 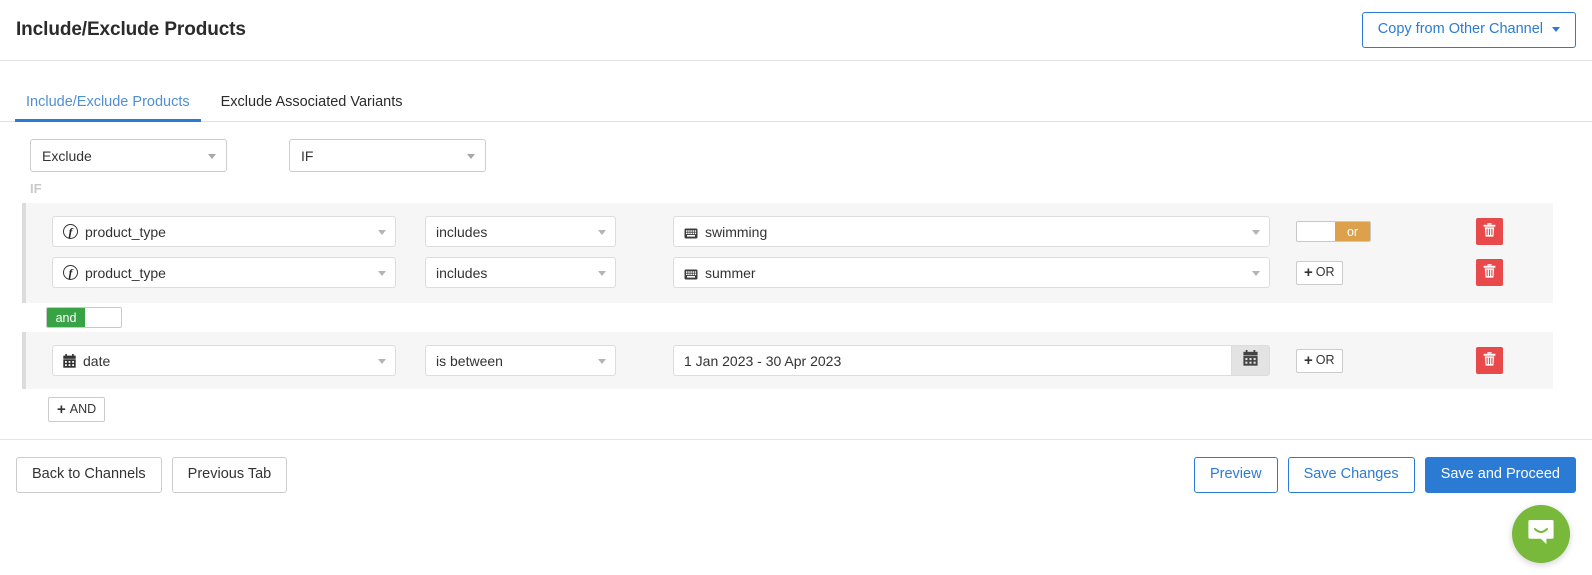 I want to click on logic-cell: or, so click(x=1371, y=231).